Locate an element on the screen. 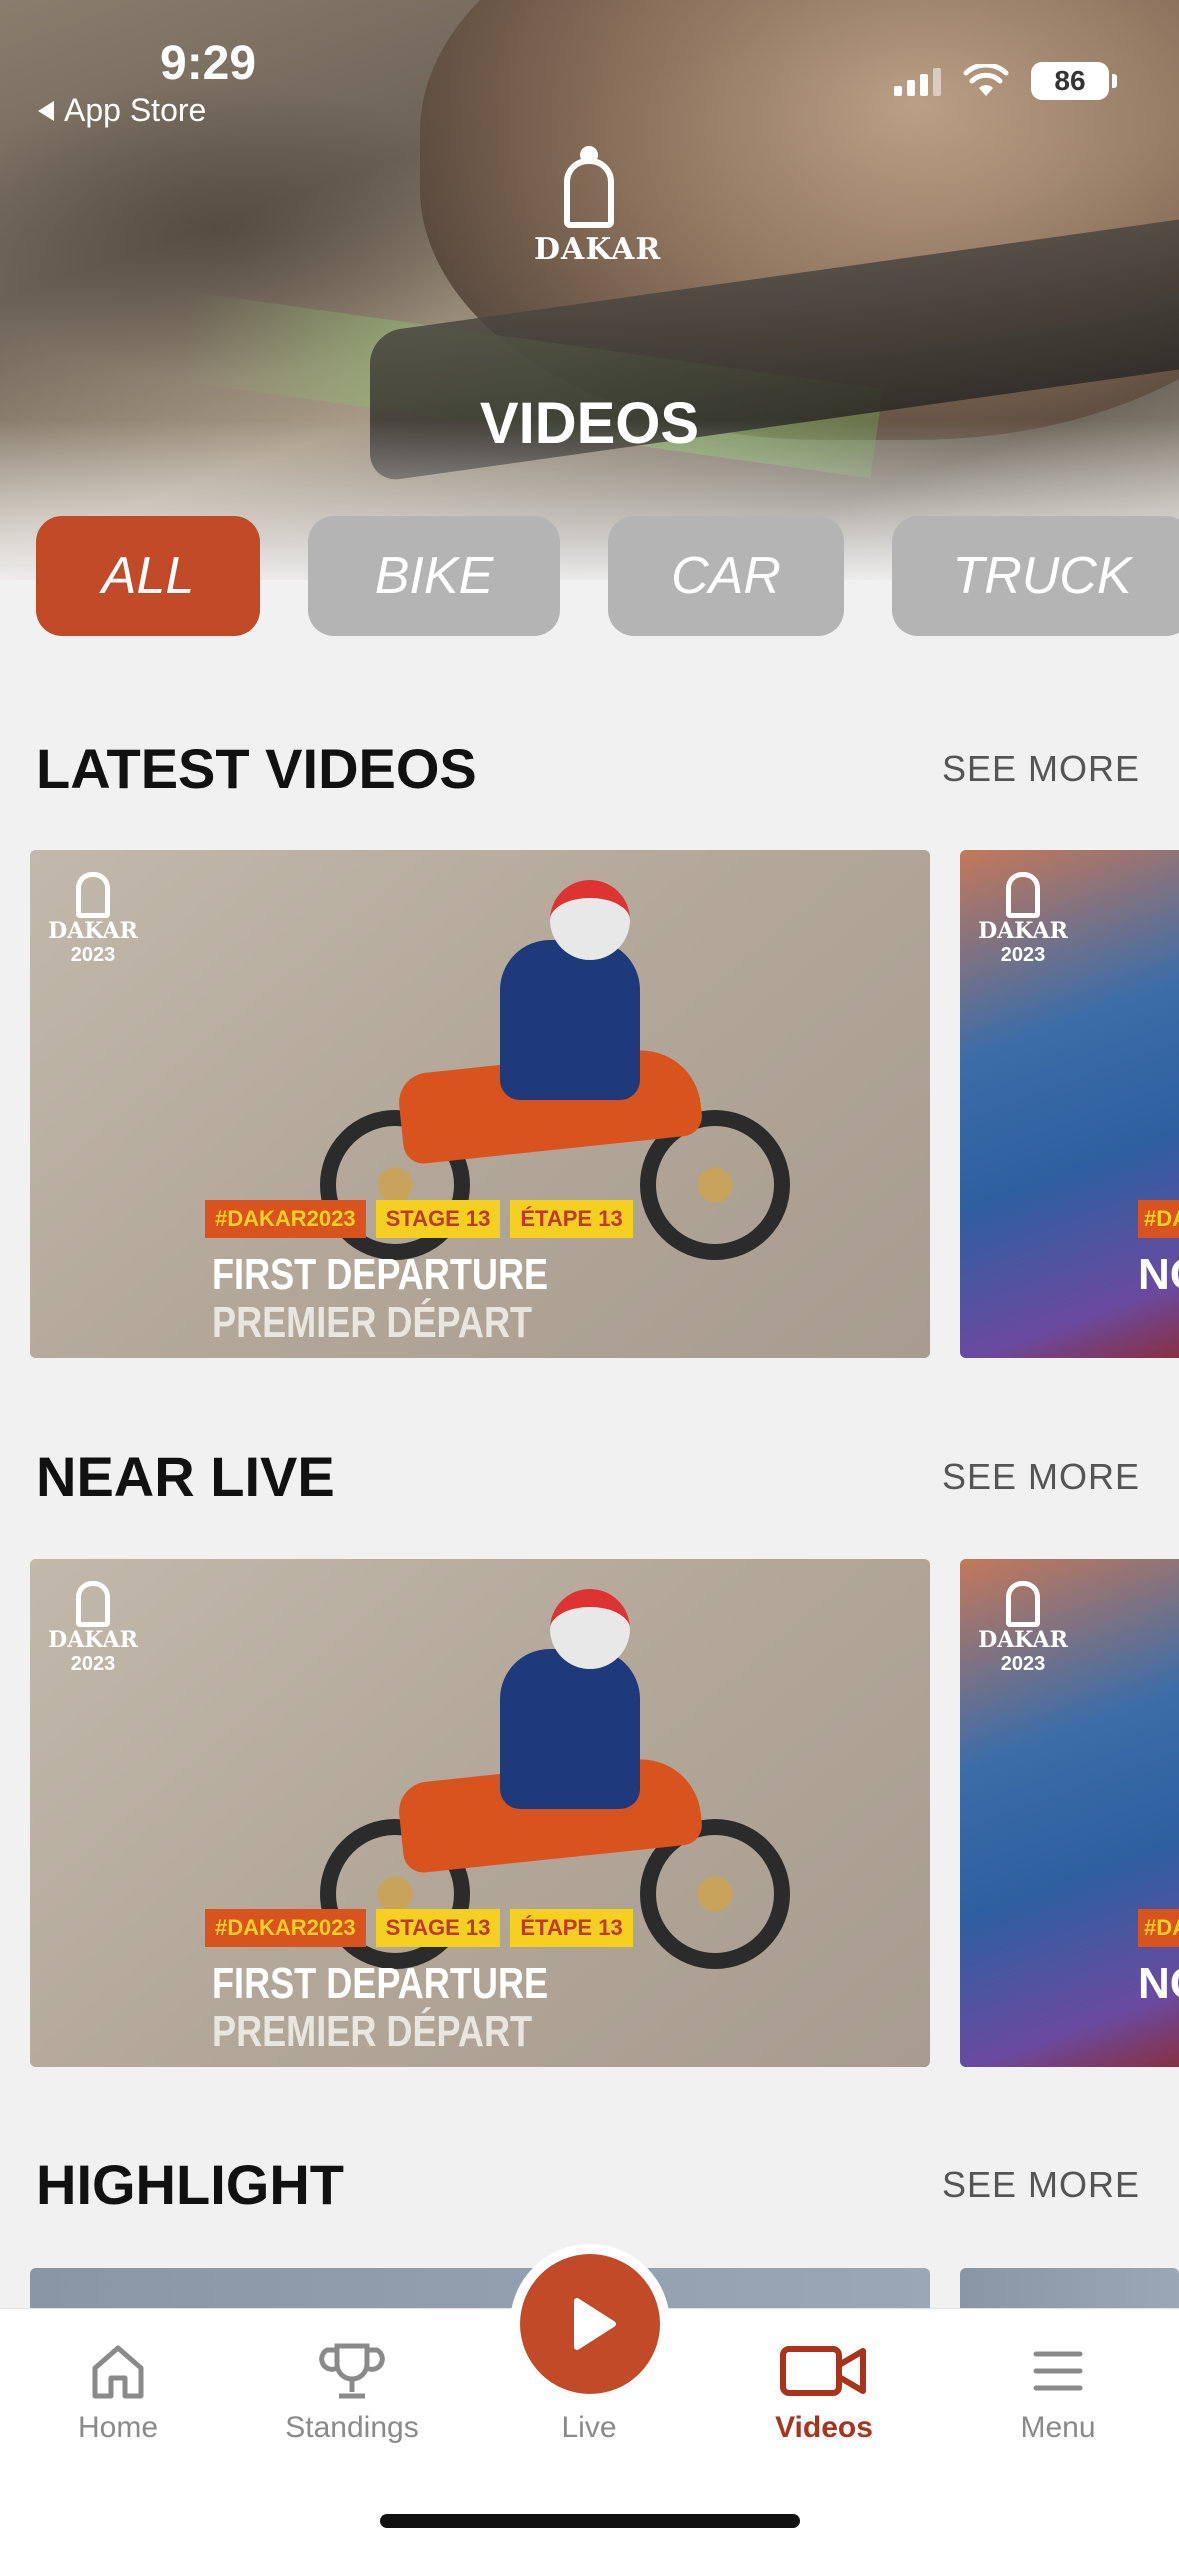 This screenshot has height=2556, width=1179. nav-label: Home is located at coordinates (118, 2427).